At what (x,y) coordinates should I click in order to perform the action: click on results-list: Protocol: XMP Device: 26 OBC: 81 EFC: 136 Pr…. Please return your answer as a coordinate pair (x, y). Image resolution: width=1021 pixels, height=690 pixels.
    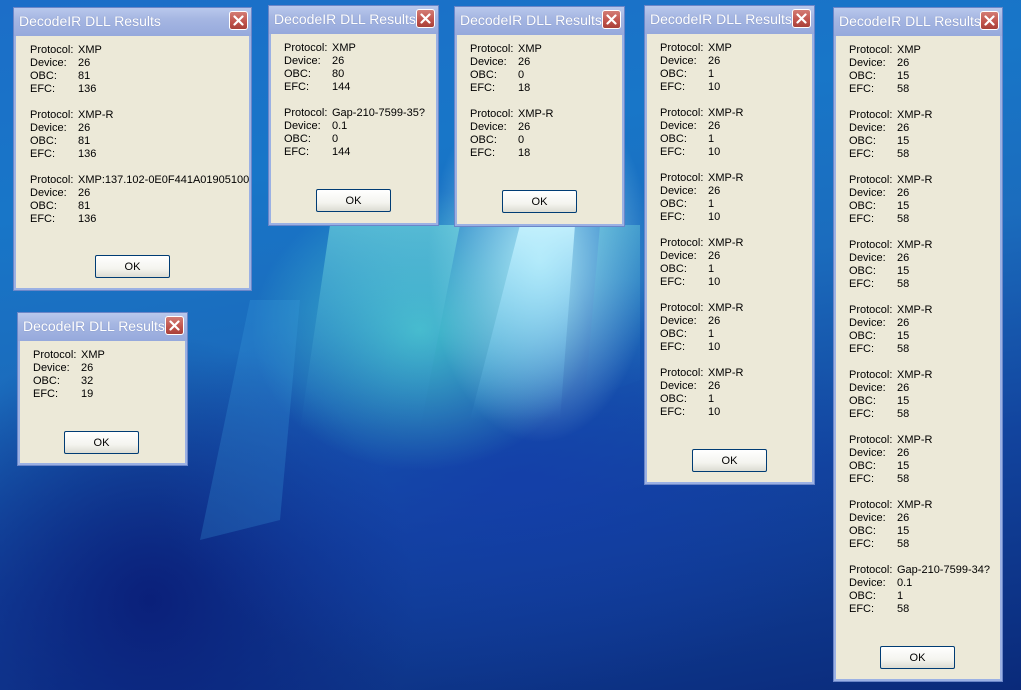
    Looking at the image, I should click on (140, 141).